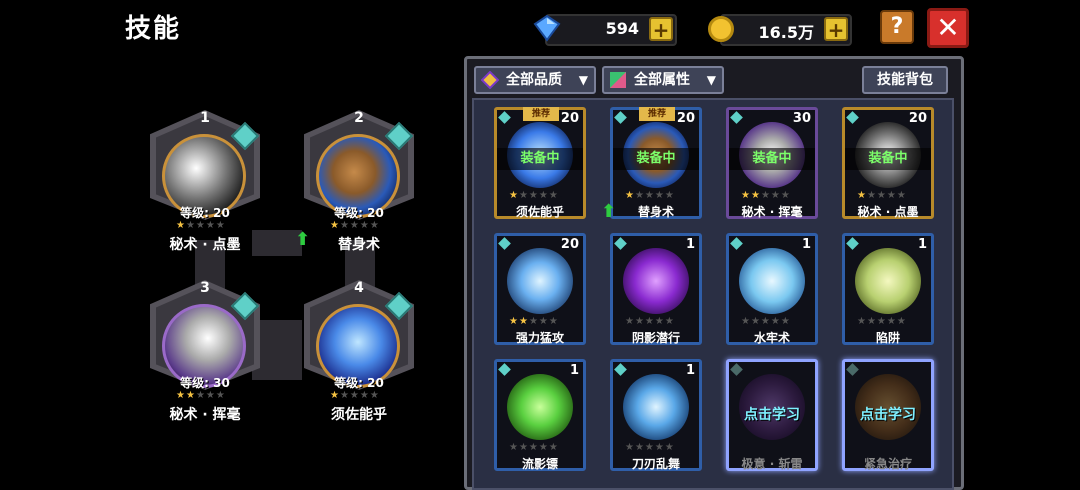 Image resolution: width=1080 pixels, height=490 pixels. What do you see at coordinates (205, 415) in the screenshot?
I see `slot-skill-name: 秘术 · 挥毫` at bounding box center [205, 415].